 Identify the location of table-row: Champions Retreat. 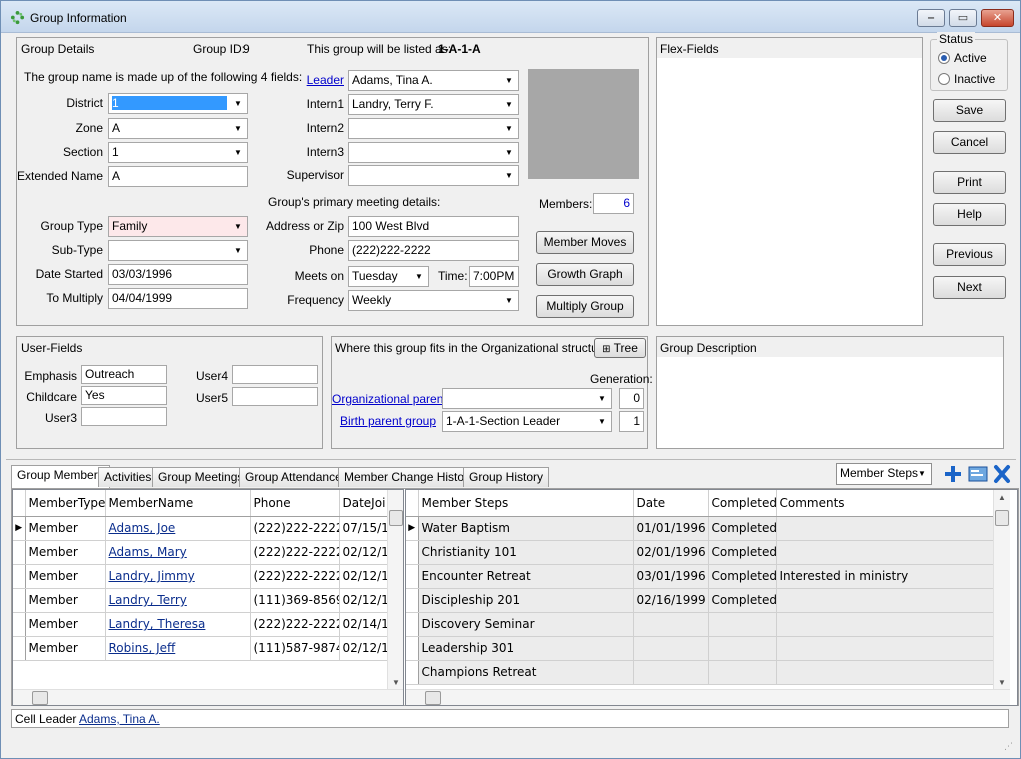
(700, 672).